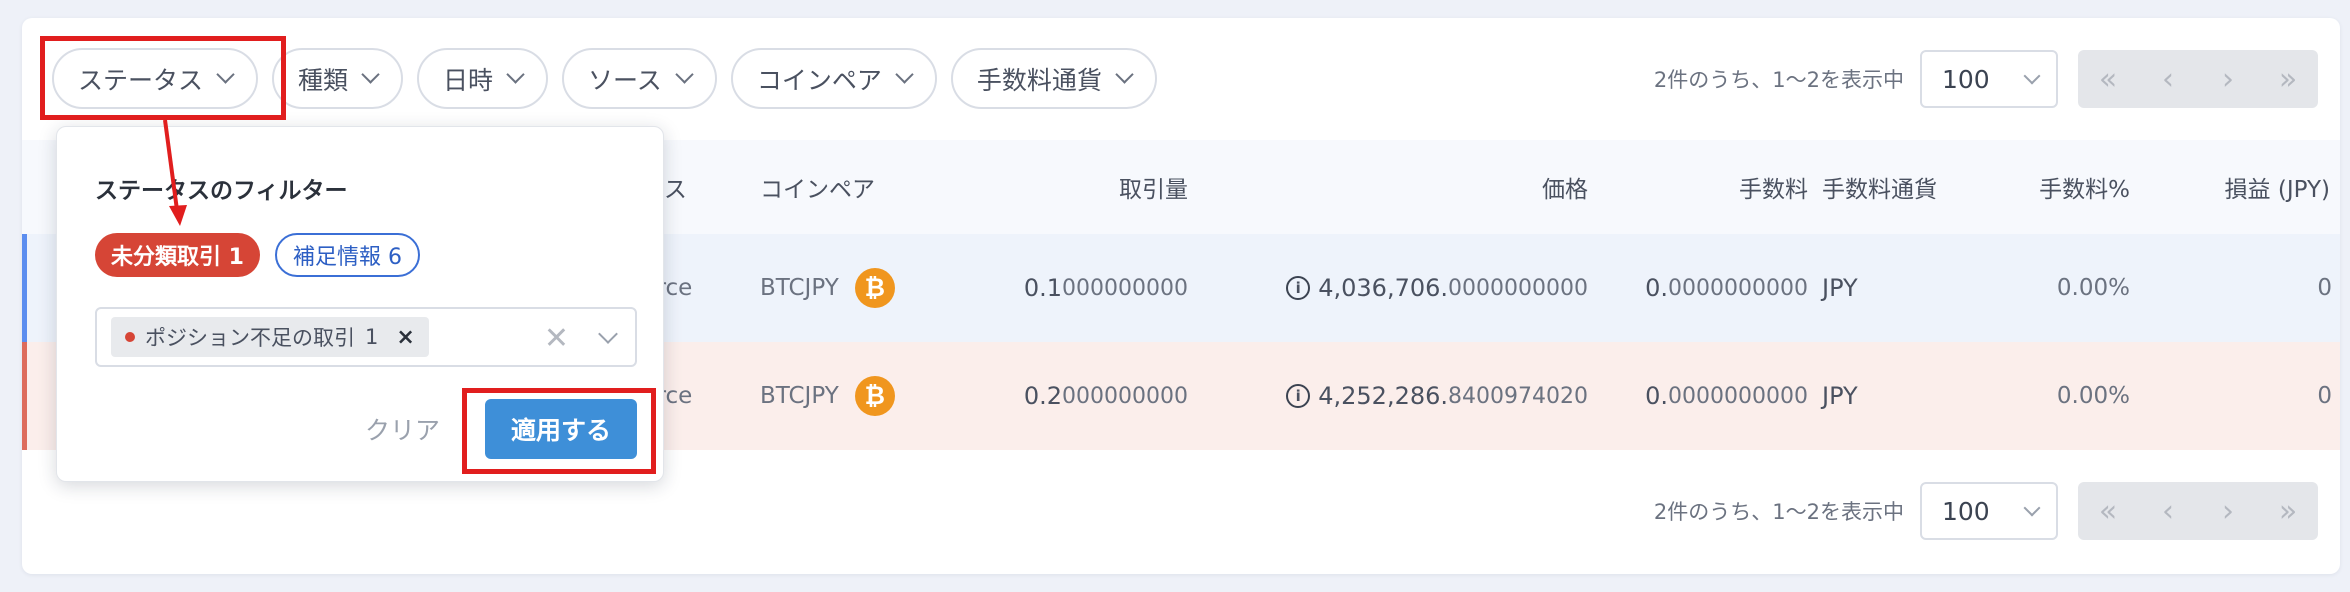  What do you see at coordinates (178, 215) in the screenshot?
I see `arrow-head-icon` at bounding box center [178, 215].